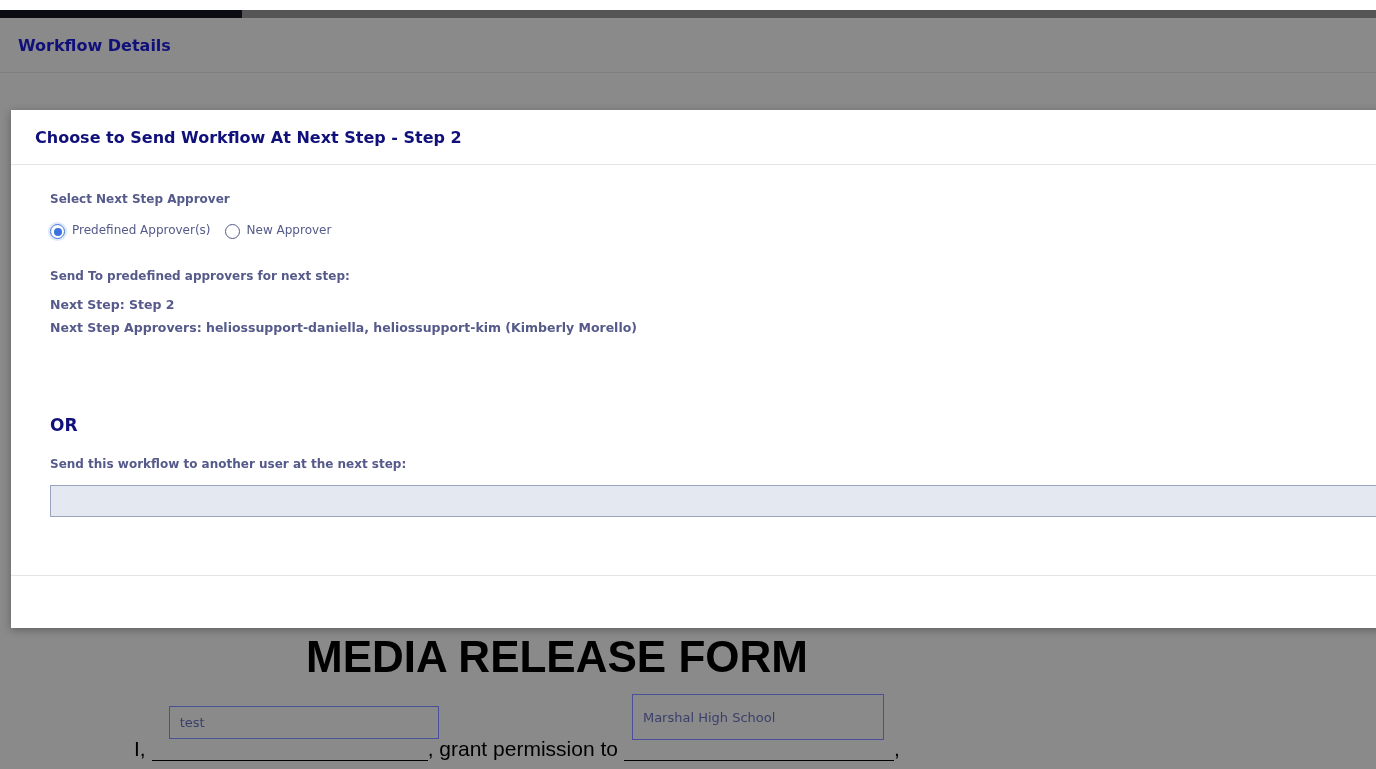  I want to click on form-text: ,, so click(896, 749).